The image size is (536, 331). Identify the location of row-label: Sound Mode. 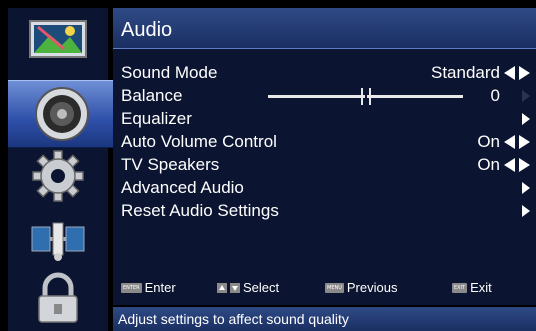
(169, 72).